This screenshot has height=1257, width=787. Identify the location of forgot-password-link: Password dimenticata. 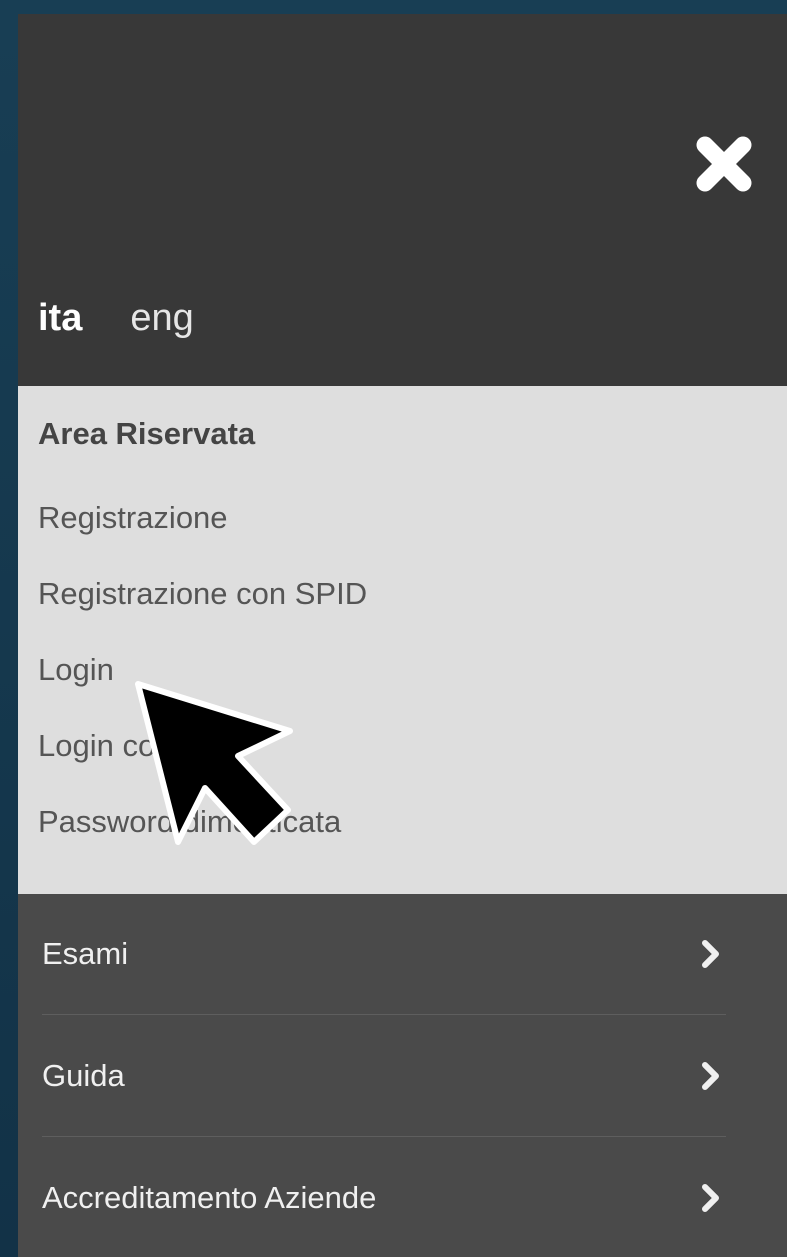
(189, 822).